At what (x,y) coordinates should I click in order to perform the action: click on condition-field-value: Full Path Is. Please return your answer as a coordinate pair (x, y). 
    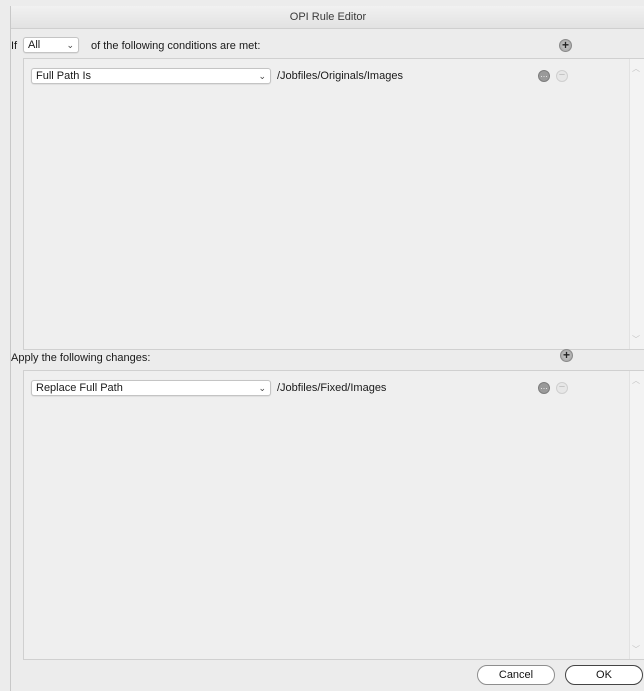
    Looking at the image, I should click on (64, 76).